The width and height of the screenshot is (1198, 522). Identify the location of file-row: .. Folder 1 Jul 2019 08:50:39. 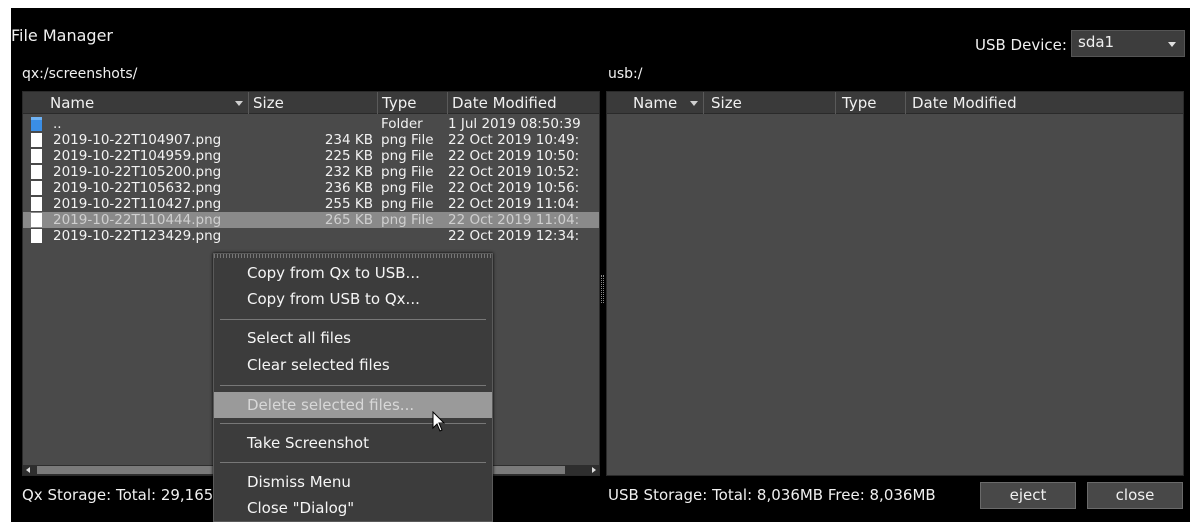
(311, 124).